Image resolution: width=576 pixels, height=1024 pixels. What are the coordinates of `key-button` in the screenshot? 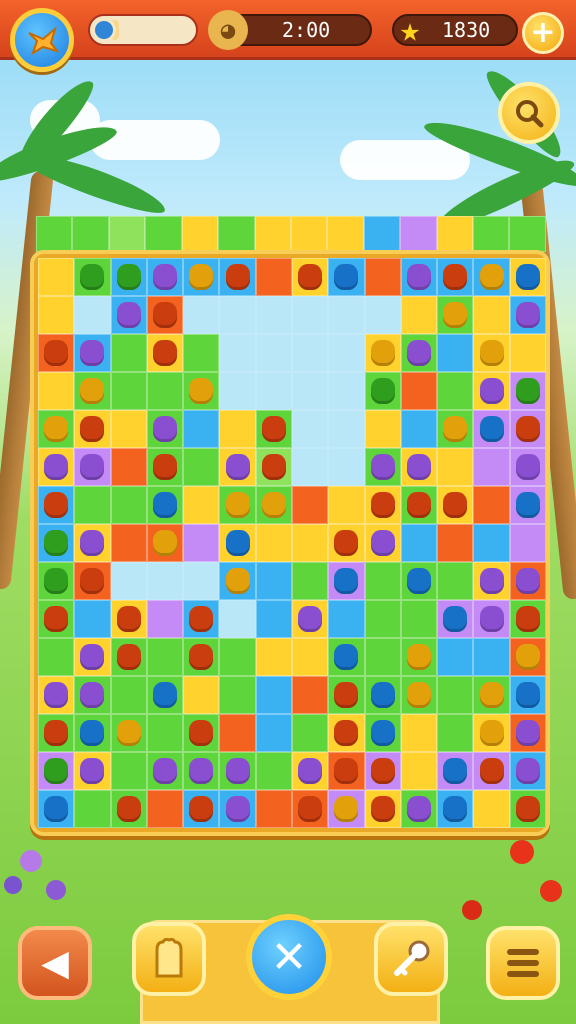 It's located at (411, 959).